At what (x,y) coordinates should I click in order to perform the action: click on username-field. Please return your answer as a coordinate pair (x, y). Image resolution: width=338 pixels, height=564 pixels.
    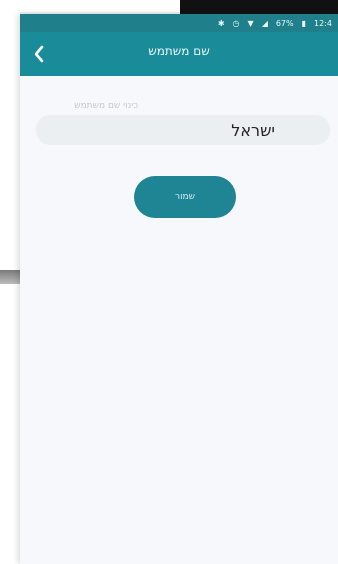
    Looking at the image, I should click on (183, 130).